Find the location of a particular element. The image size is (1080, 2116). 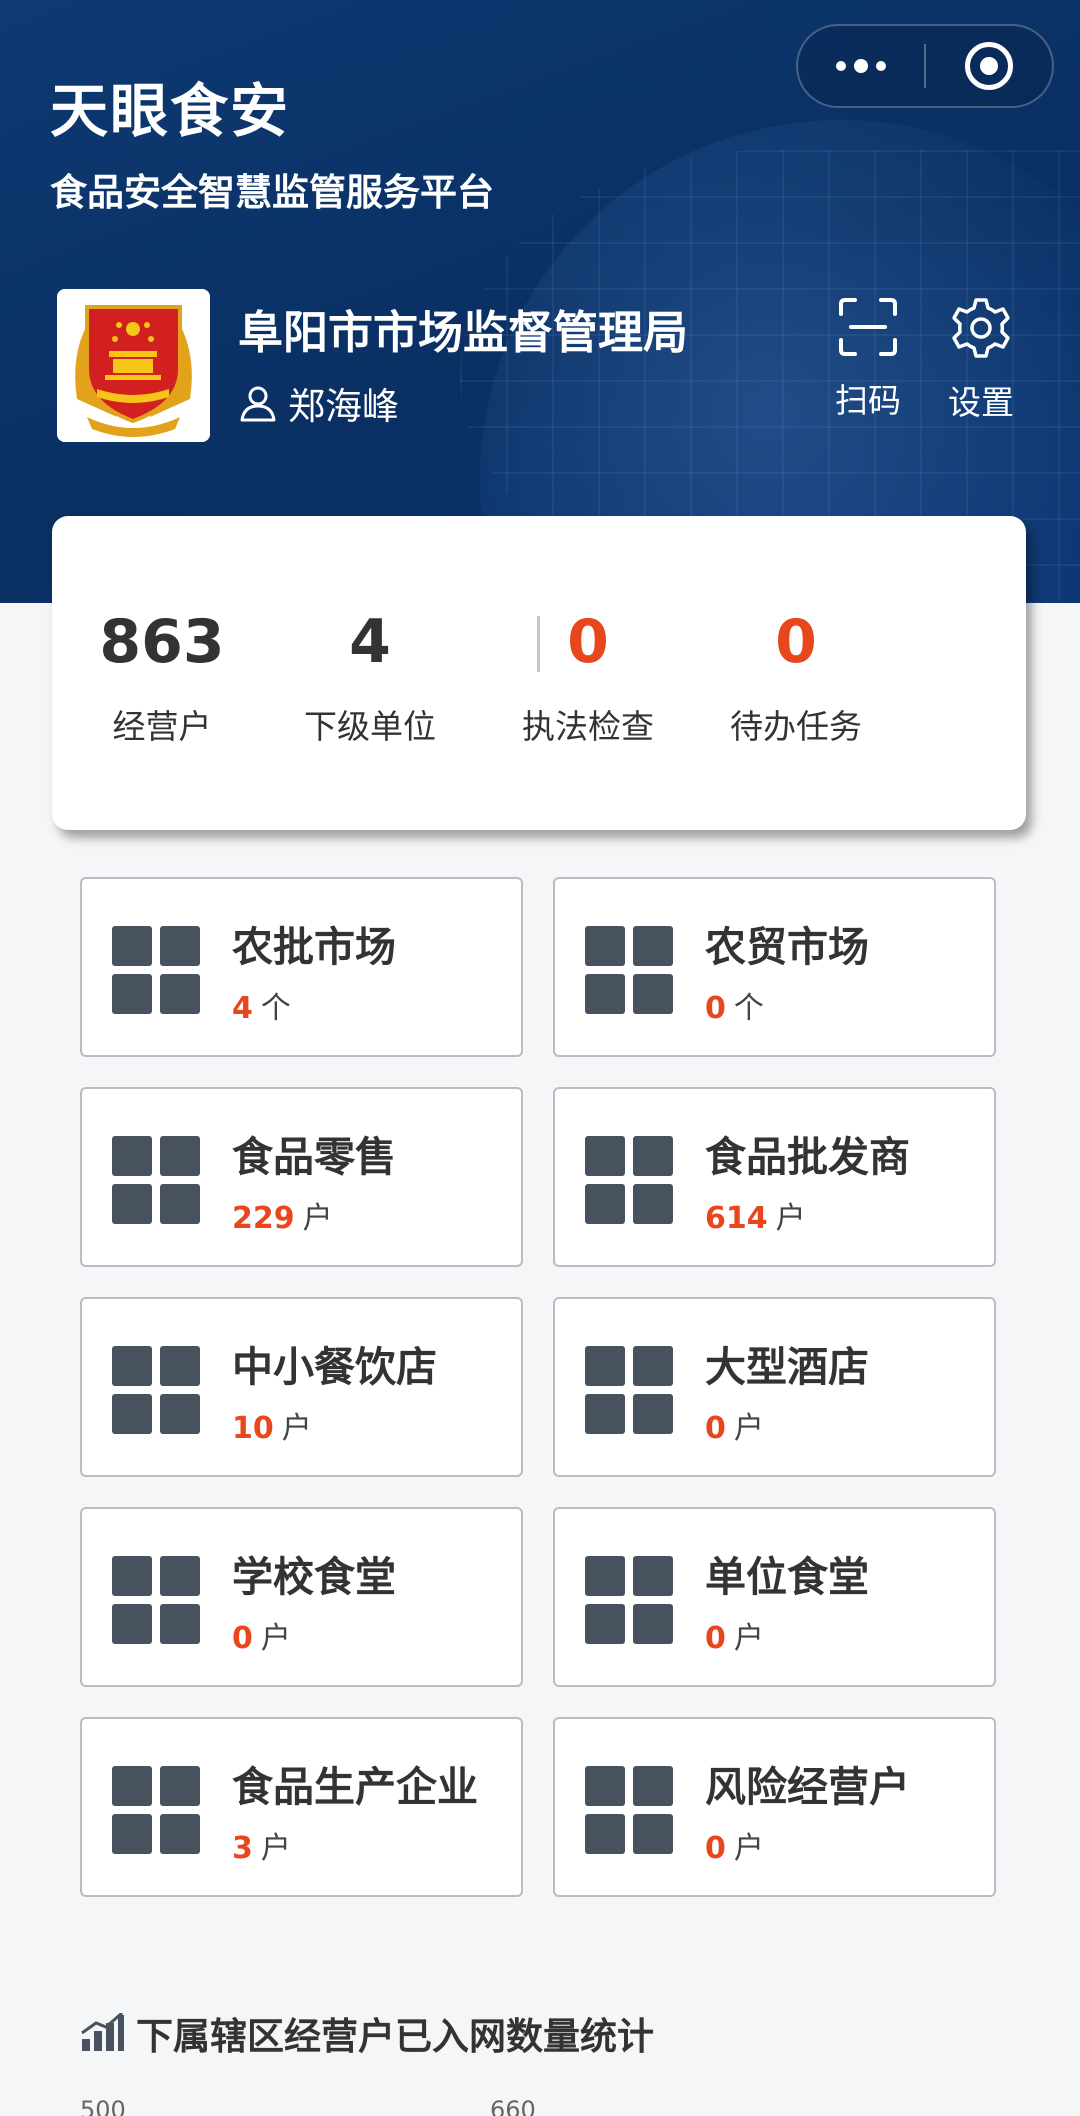

tile-name: 风险经营户 is located at coordinates (807, 1787).